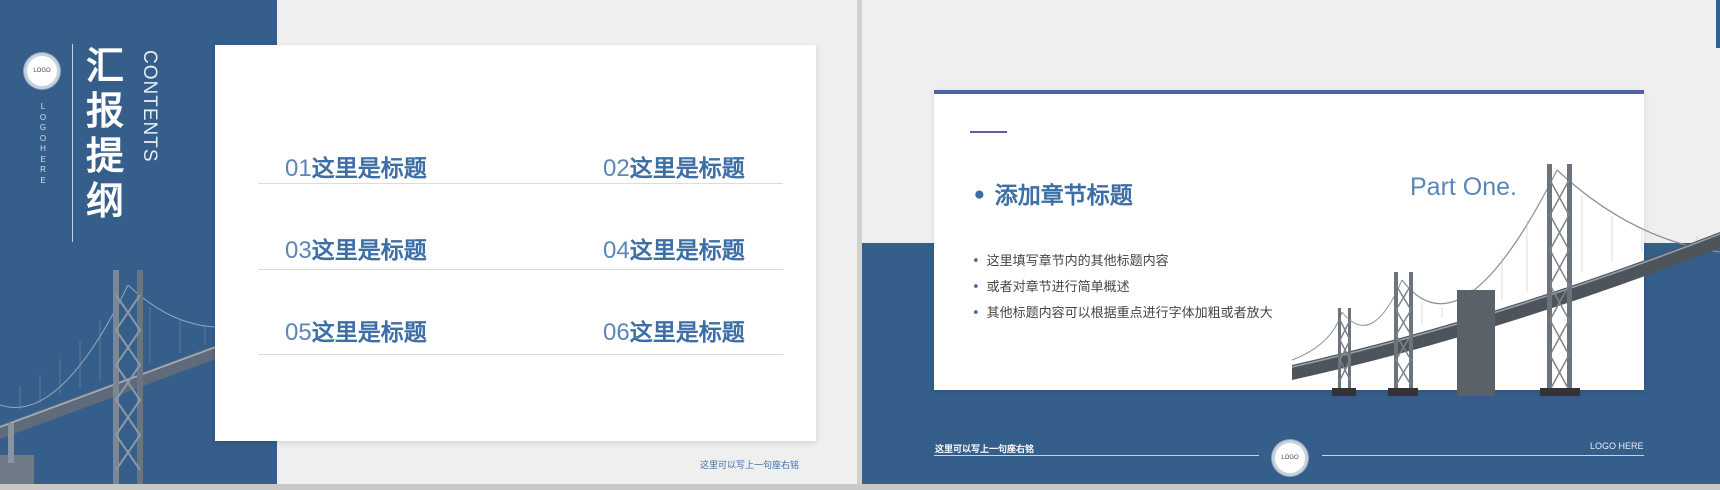 The width and height of the screenshot is (1720, 490). I want to click on vertical-logo-text: LOGOHERE, so click(43, 144).